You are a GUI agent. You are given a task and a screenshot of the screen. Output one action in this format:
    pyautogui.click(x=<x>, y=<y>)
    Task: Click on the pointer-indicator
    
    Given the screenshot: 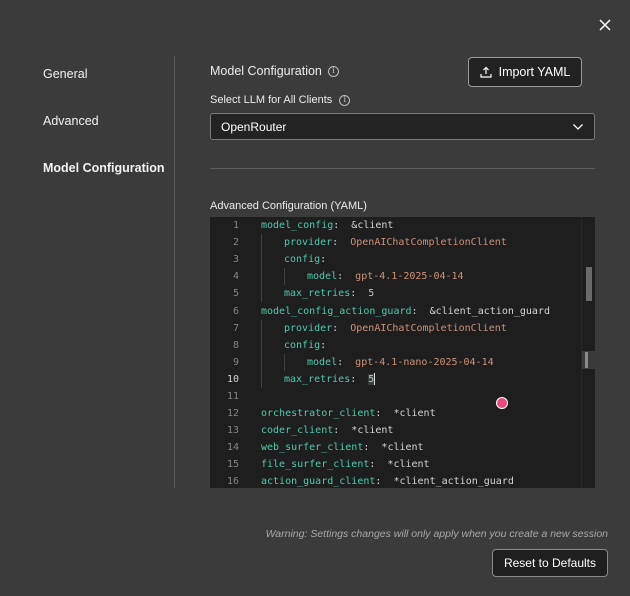 What is the action you would take?
    pyautogui.click(x=502, y=403)
    